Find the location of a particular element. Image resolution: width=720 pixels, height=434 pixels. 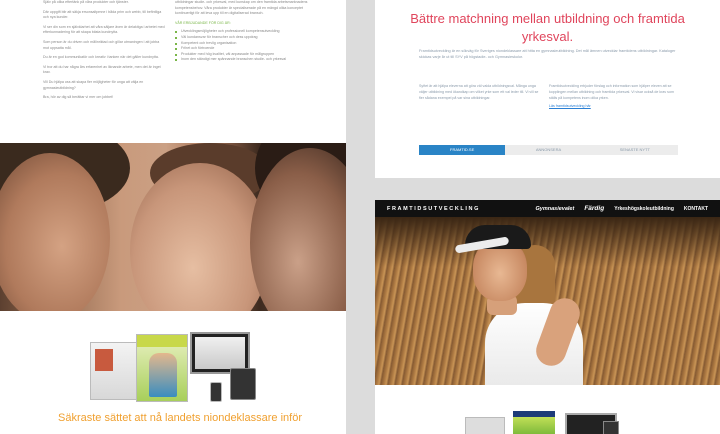

tab-bar: FRAMTID.SE ANNONSERA SENASTE NYTT is located at coordinates (548, 150).